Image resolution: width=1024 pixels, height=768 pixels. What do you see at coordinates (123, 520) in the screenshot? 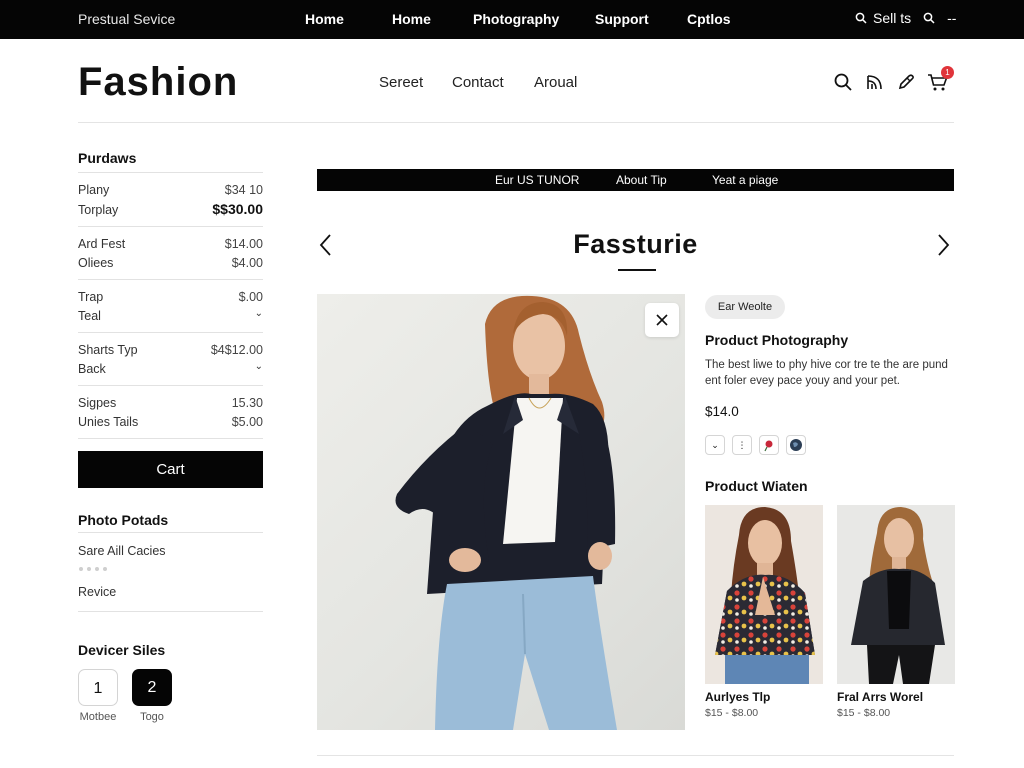
I see `photo-products-title: Photo Potads` at bounding box center [123, 520].